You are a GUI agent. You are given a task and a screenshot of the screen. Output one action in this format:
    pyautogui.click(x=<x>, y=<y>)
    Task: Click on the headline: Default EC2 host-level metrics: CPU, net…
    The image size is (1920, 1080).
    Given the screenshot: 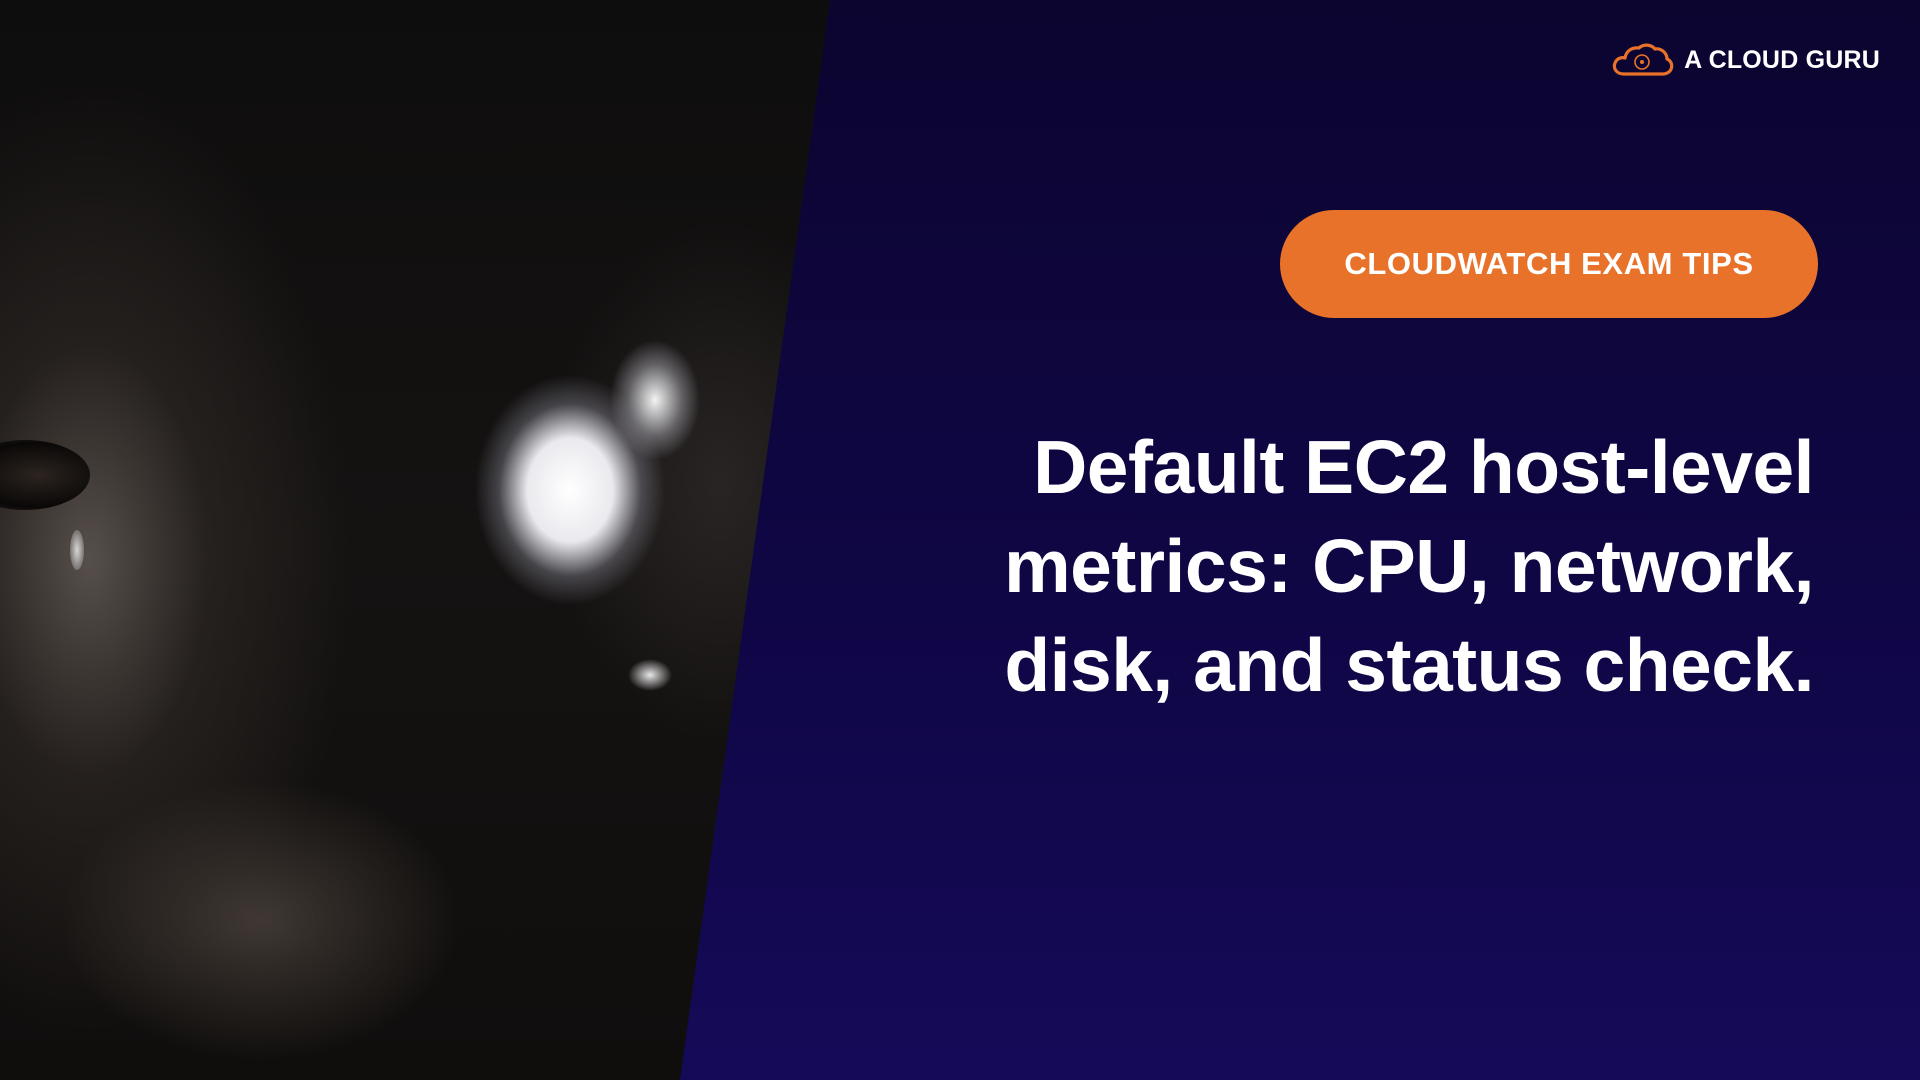 What is the action you would take?
    pyautogui.click(x=1334, y=566)
    